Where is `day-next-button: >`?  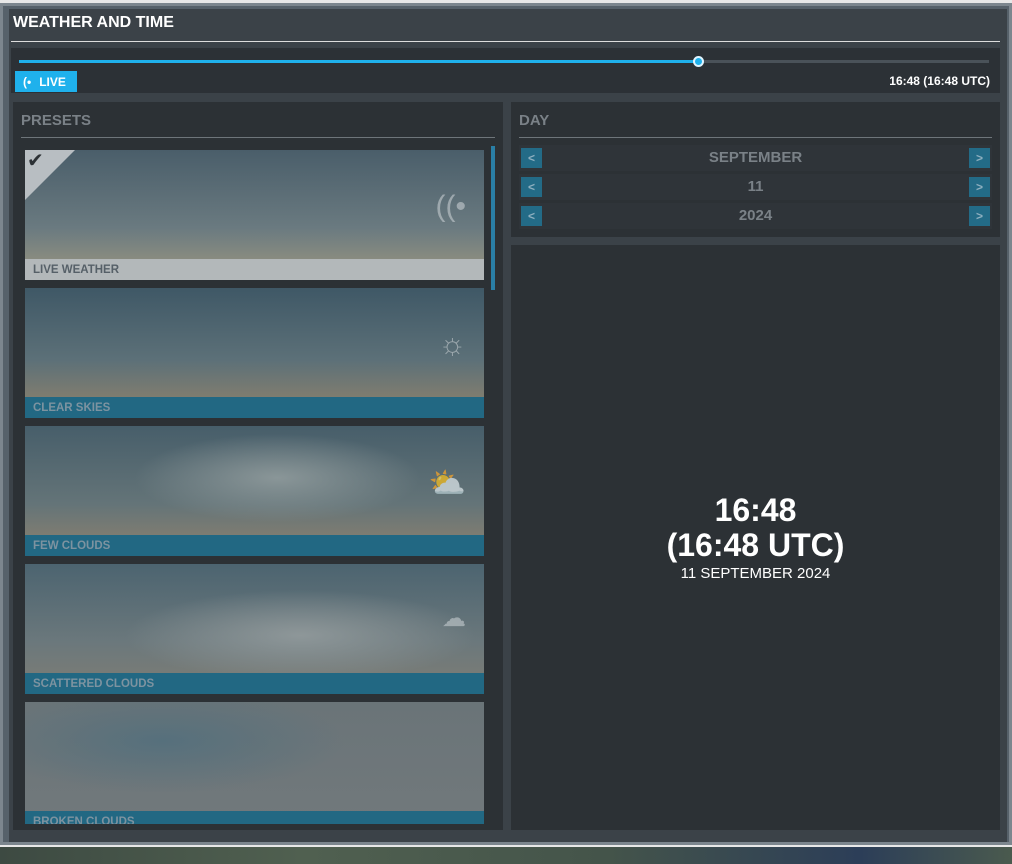 day-next-button: > is located at coordinates (979, 187).